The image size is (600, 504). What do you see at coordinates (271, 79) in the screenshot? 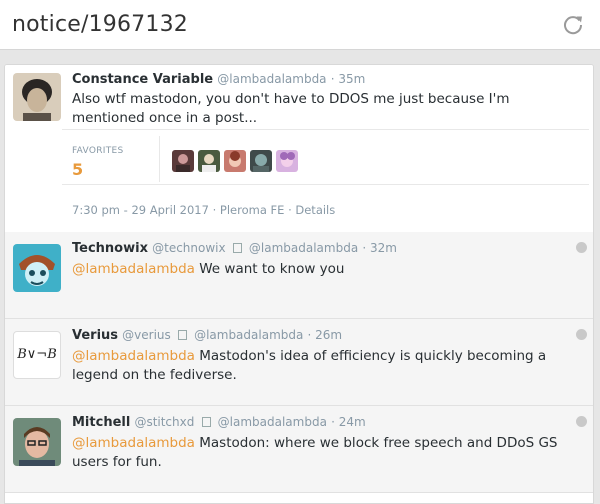
I see `author-handle: @lambadalambda` at bounding box center [271, 79].